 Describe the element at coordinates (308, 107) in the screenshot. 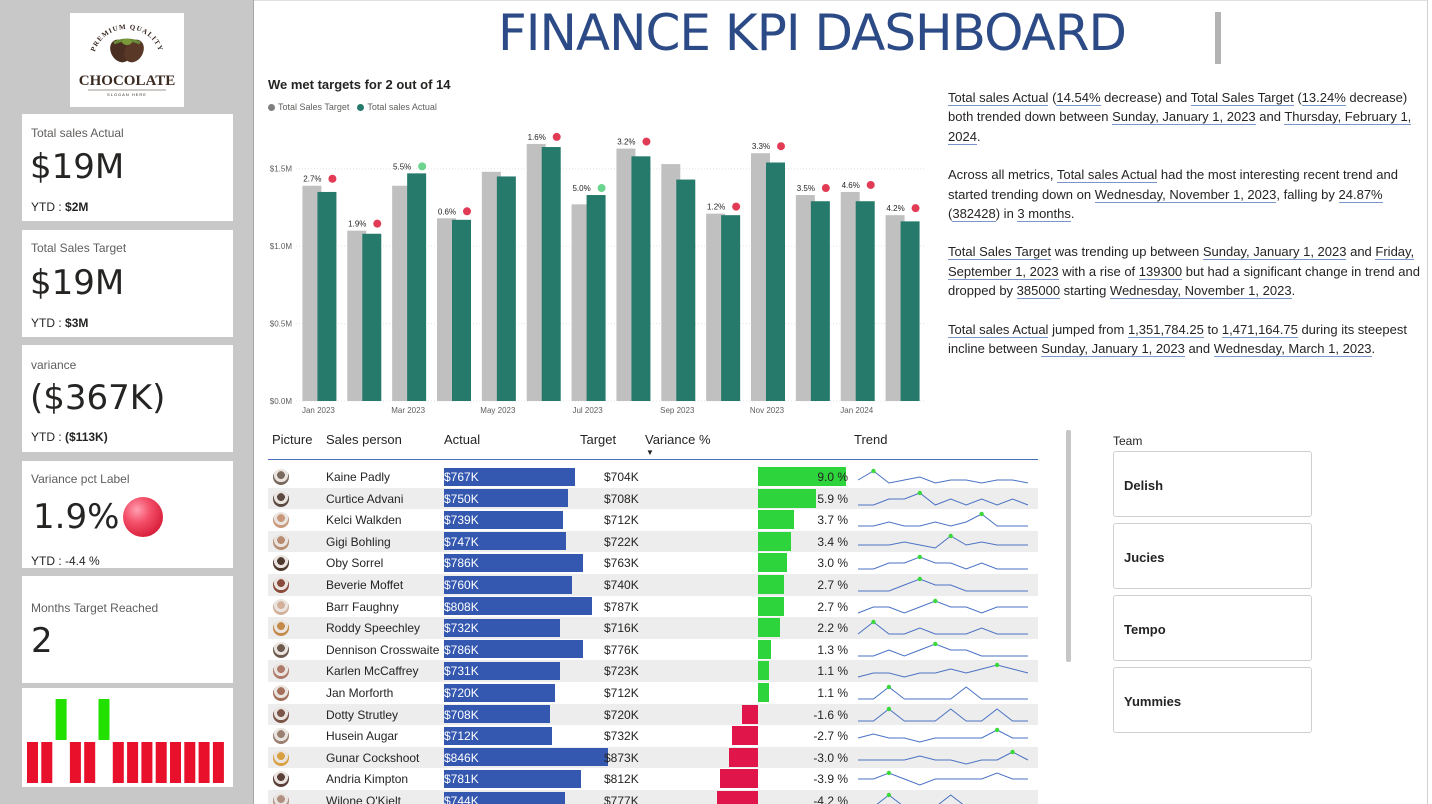

I see `legend-item-target: Total Sales Target` at that location.